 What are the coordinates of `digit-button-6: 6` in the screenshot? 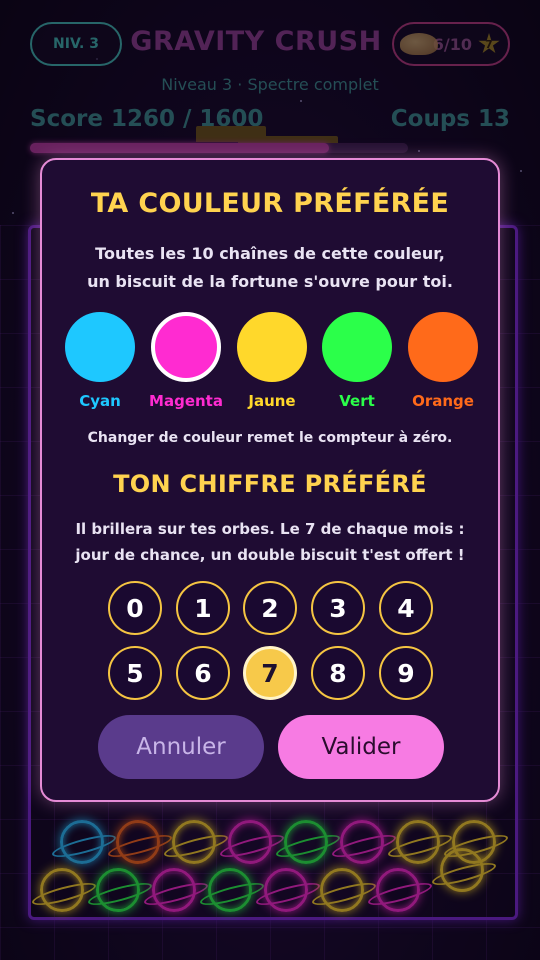 It's located at (203, 673).